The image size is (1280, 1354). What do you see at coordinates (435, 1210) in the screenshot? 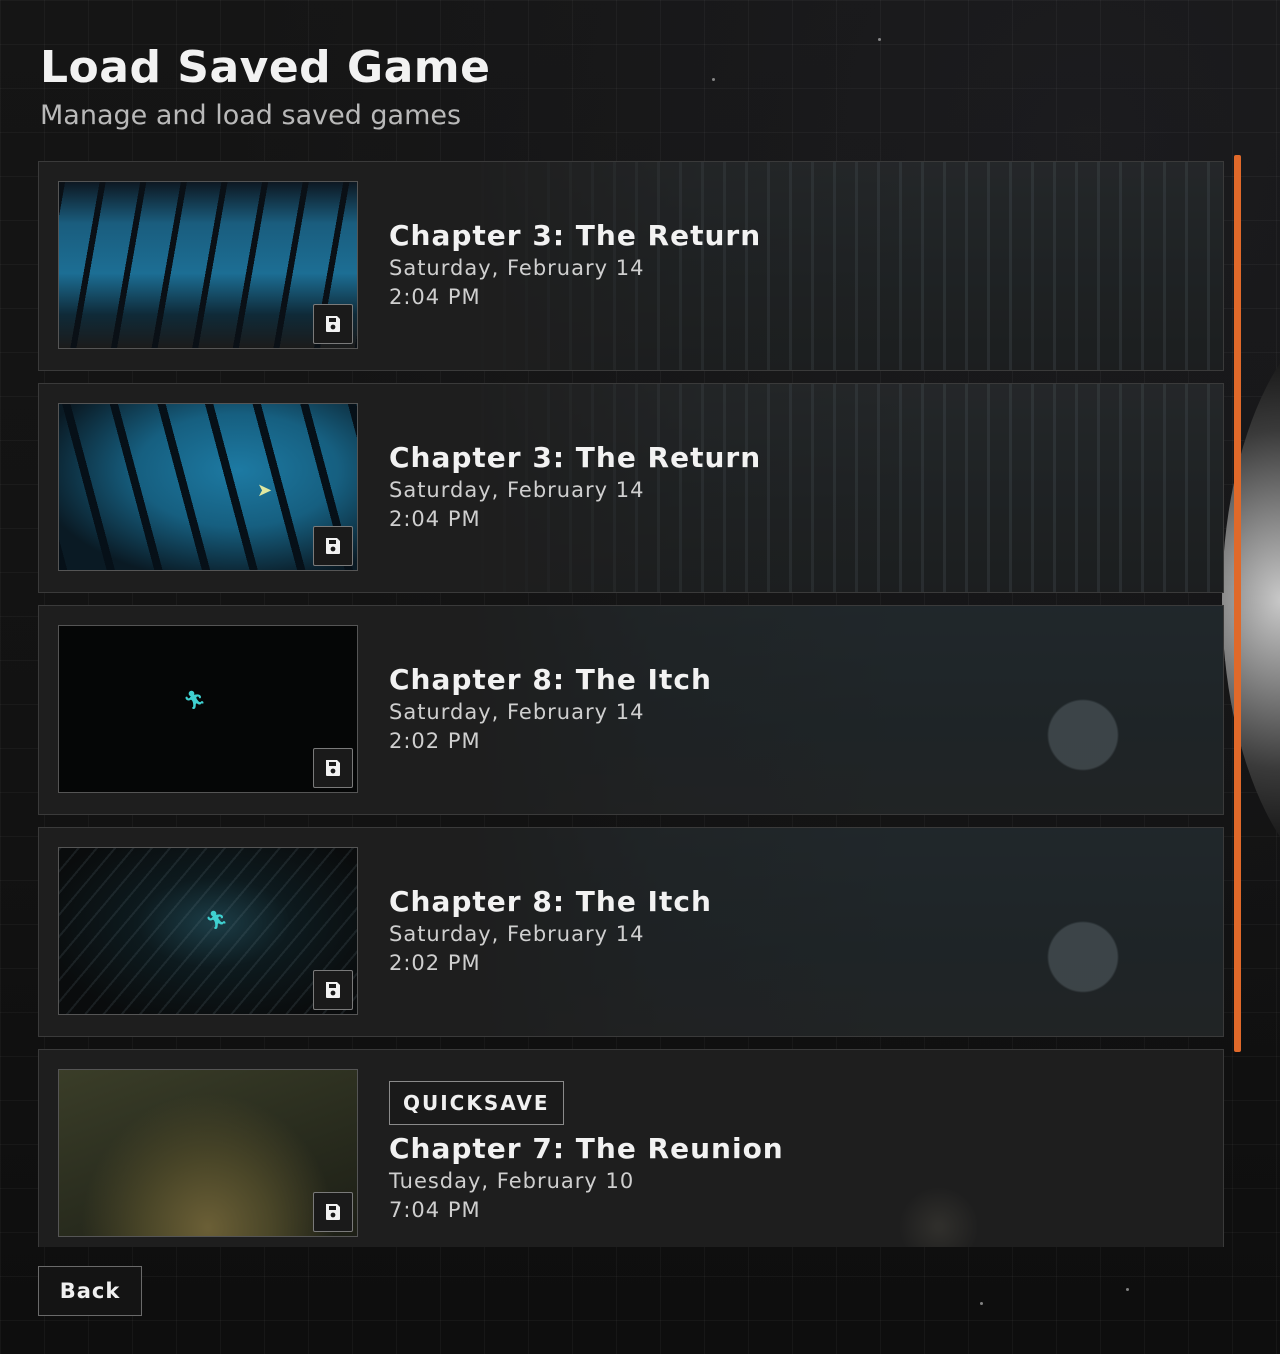
I see `save-time: 7:04 PM` at bounding box center [435, 1210].